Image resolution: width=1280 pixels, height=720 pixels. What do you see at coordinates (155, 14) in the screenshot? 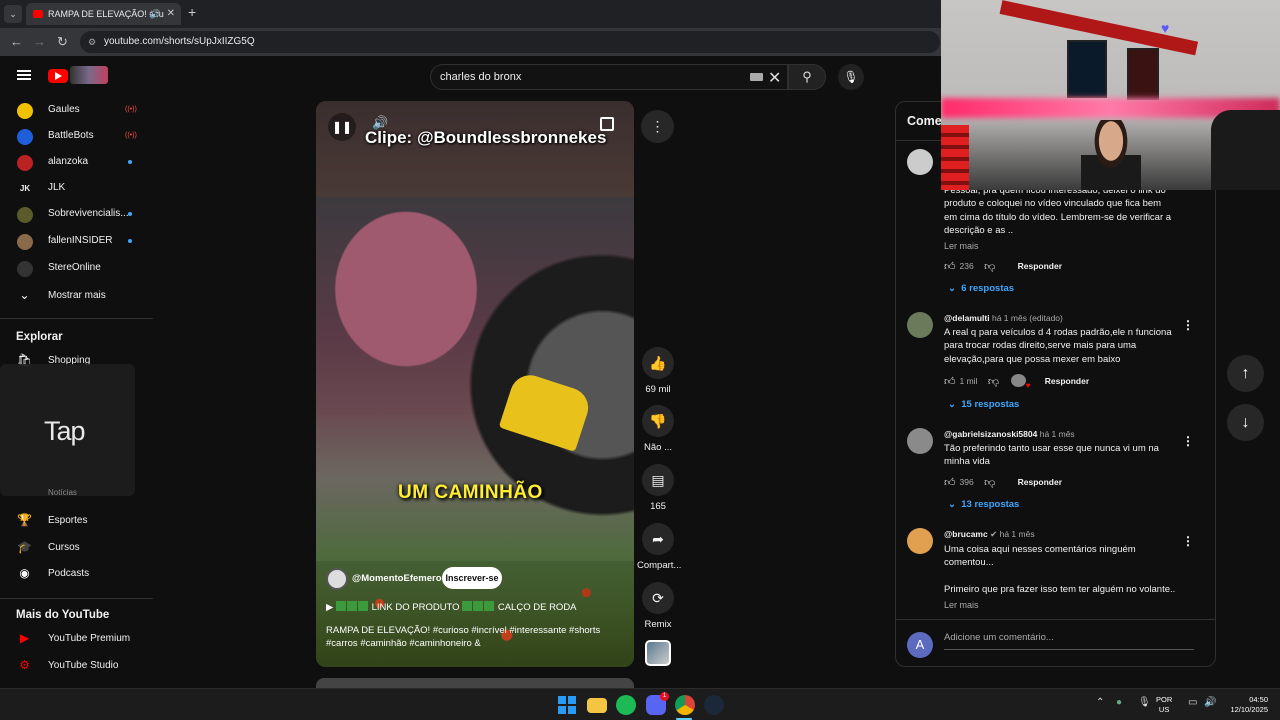
I see `audio-playing-icon: 🔊` at bounding box center [155, 14].